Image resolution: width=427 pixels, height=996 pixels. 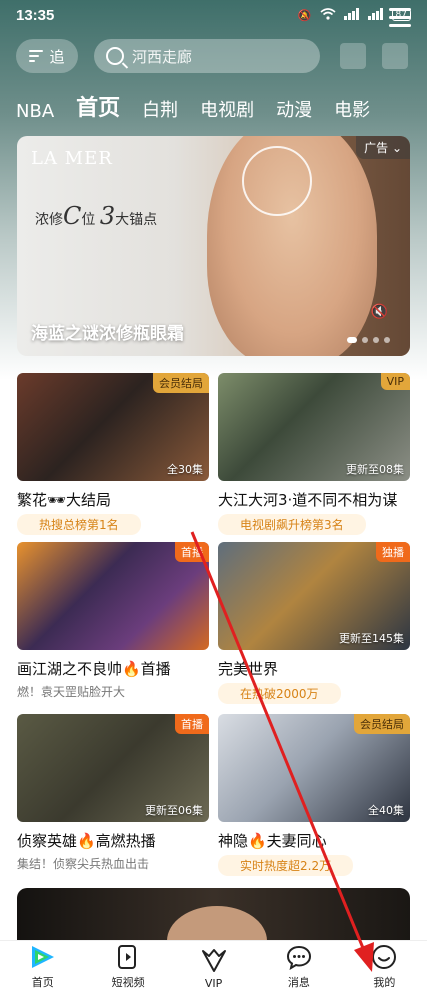 I want to click on list-icon, so click(x=36, y=56).